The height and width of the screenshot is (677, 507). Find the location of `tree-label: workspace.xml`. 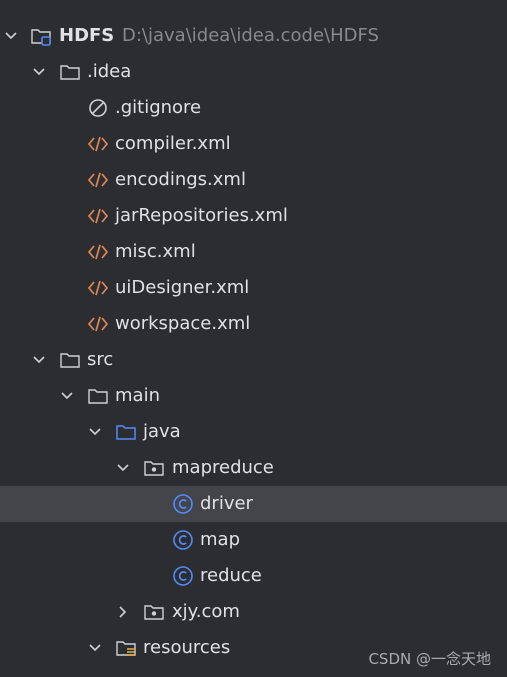

tree-label: workspace.xml is located at coordinates (183, 323).